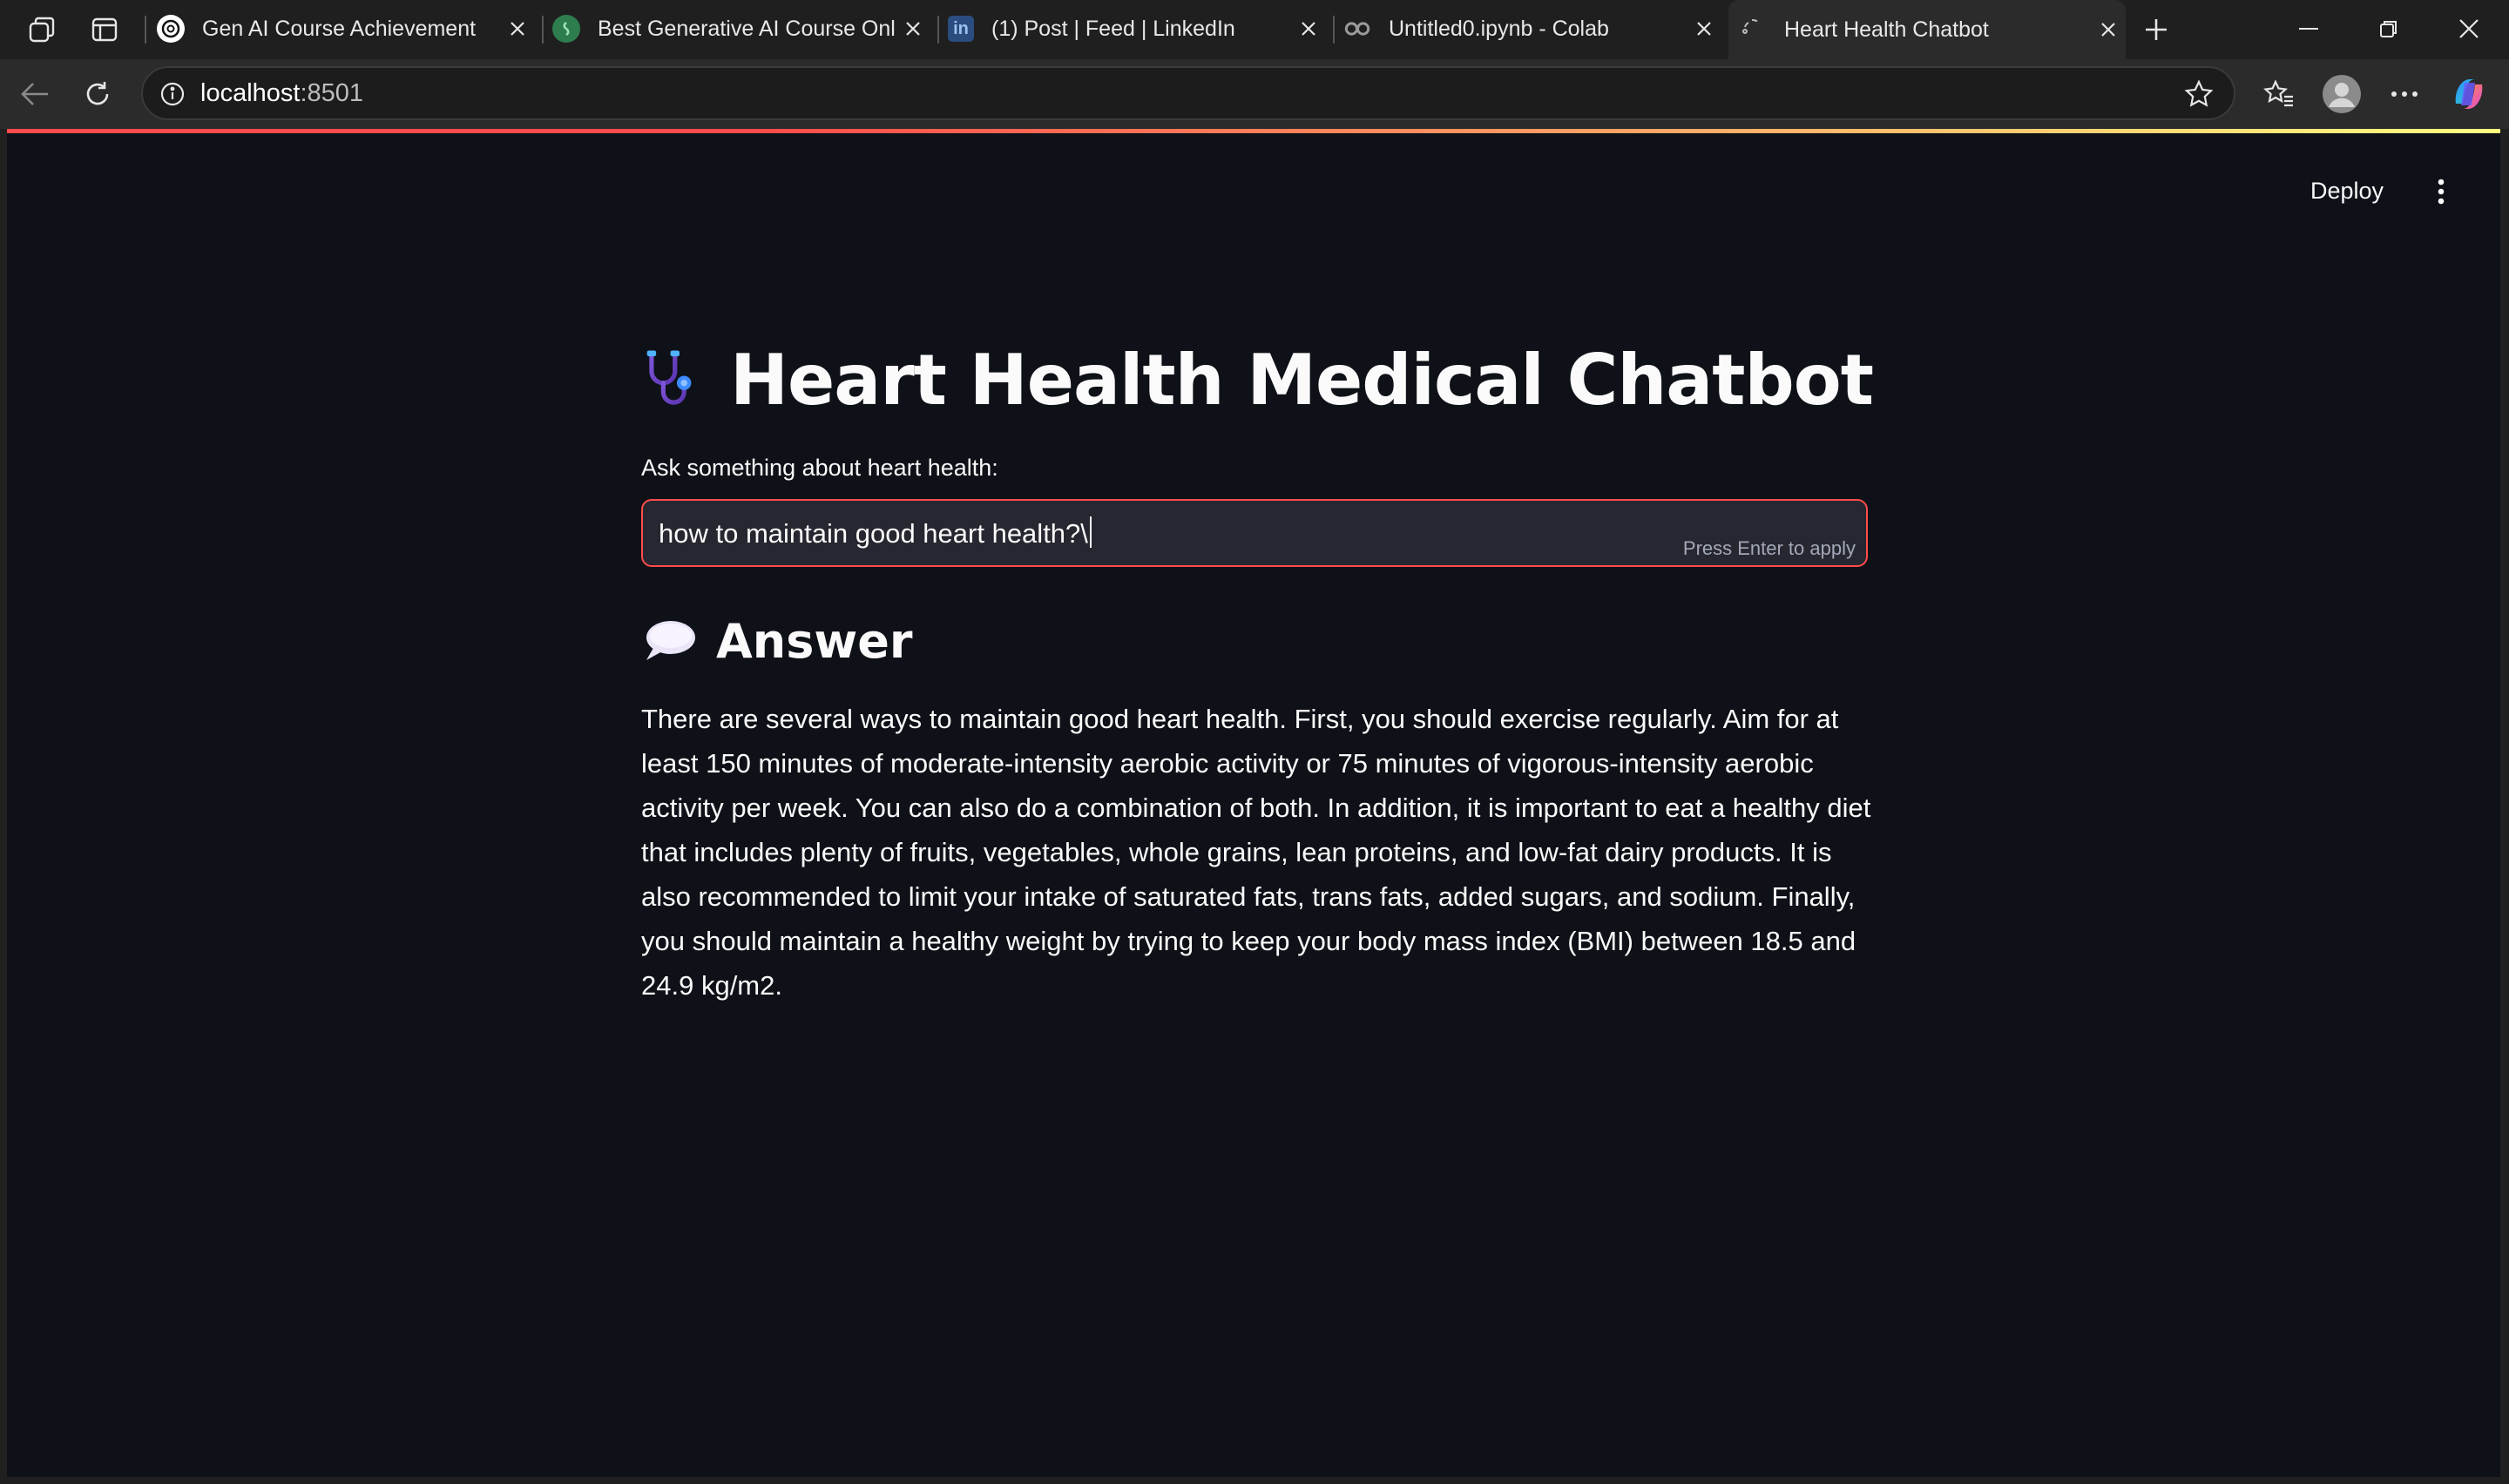 The width and height of the screenshot is (2509, 1484). Describe the element at coordinates (339, 29) in the screenshot. I see `tab-title: Gen AI Course Achievement` at that location.